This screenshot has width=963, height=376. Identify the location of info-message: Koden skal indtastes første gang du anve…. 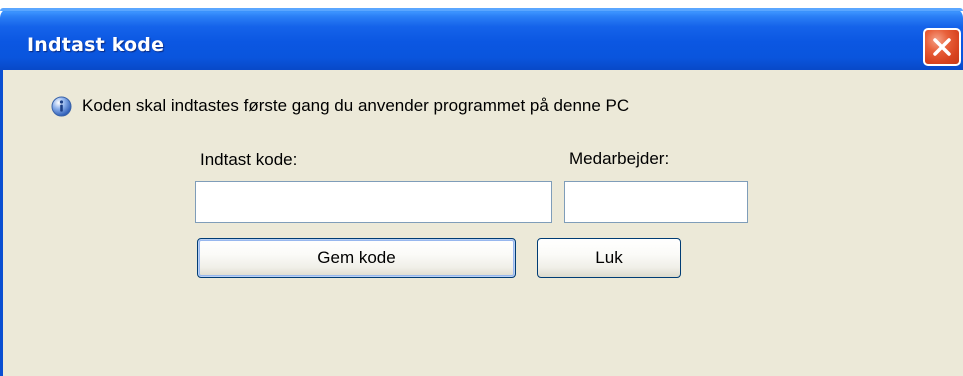
(356, 105).